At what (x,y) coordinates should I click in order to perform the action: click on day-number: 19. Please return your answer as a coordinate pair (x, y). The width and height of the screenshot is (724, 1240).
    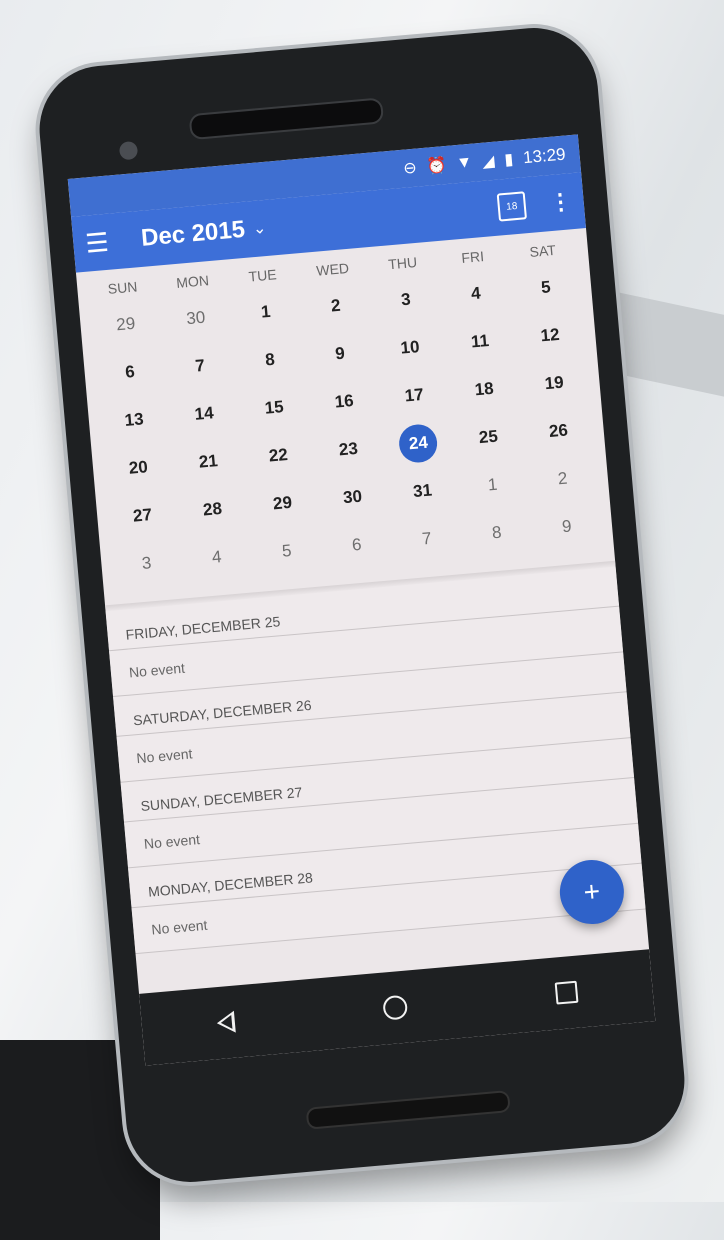
    Looking at the image, I should click on (554, 383).